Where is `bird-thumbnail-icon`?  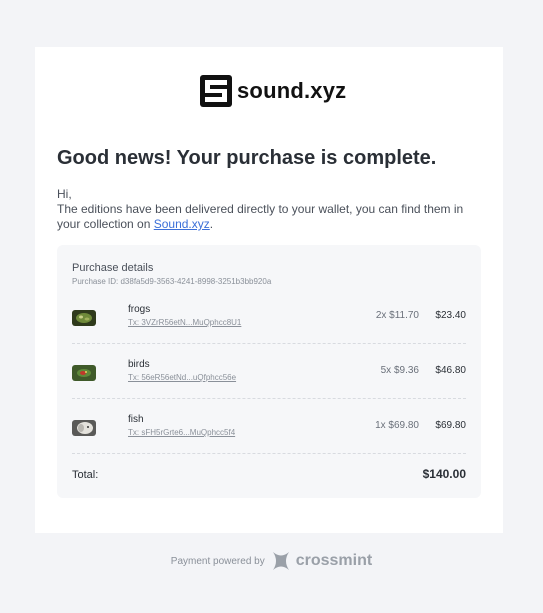
bird-thumbnail-icon is located at coordinates (84, 373).